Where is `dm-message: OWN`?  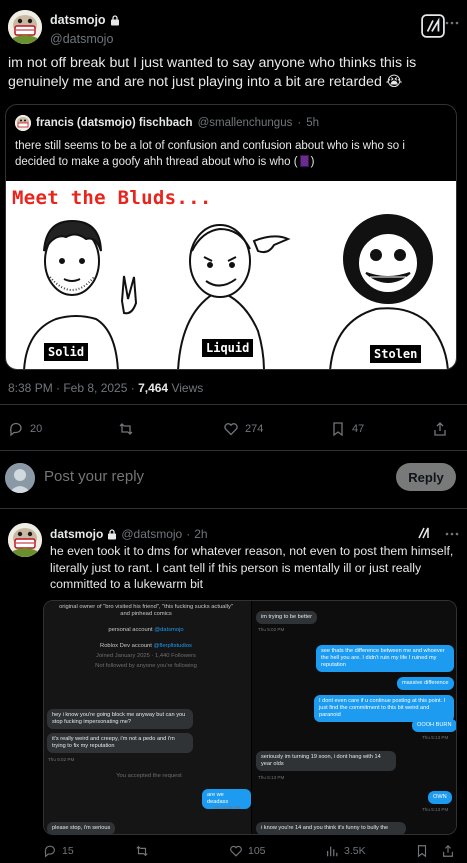
dm-message: OWN is located at coordinates (440, 797).